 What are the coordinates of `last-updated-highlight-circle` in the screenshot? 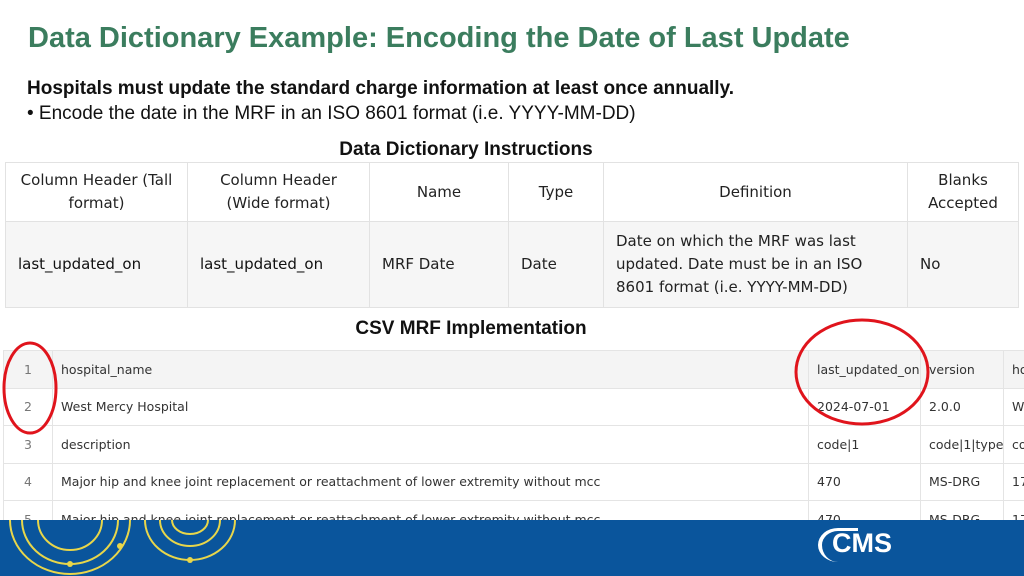 It's located at (862, 372).